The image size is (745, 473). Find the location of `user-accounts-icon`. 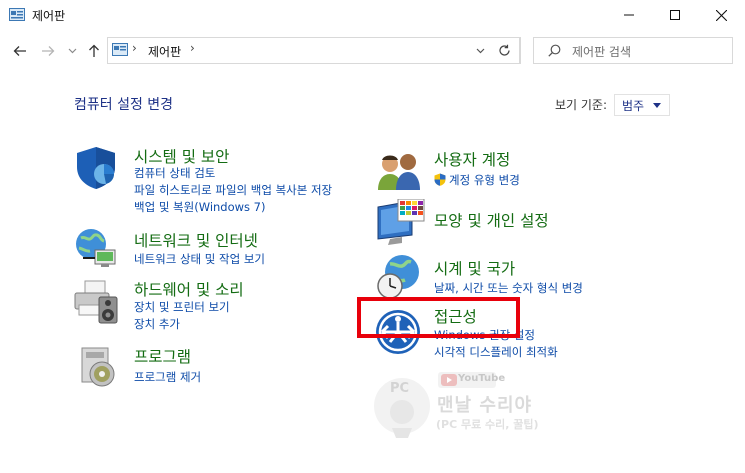

user-accounts-icon is located at coordinates (399, 172).